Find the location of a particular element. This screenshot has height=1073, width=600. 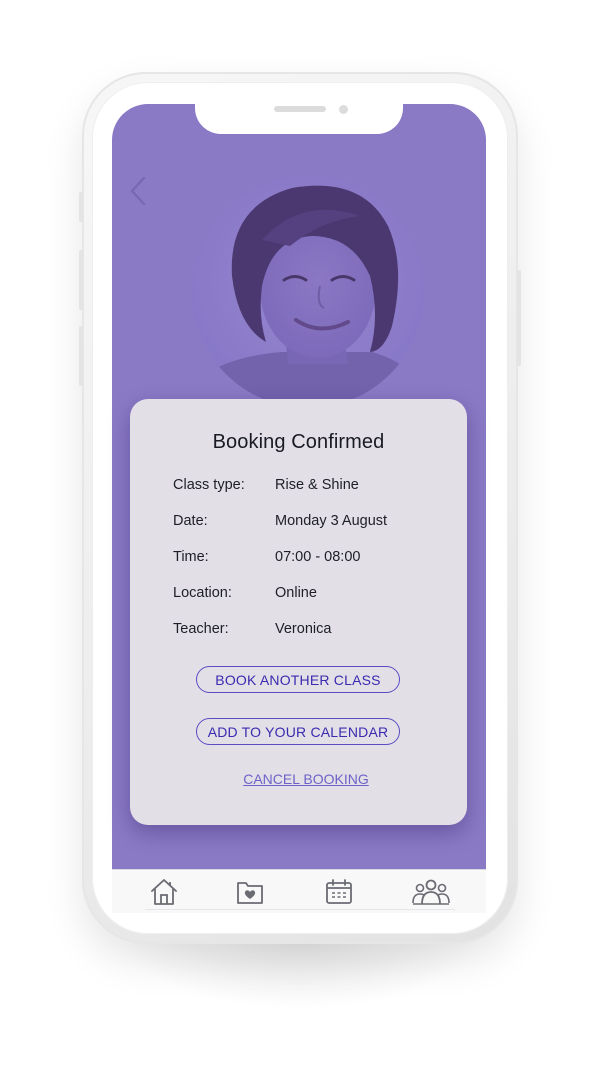

detail-label: Location: is located at coordinates (202, 593).